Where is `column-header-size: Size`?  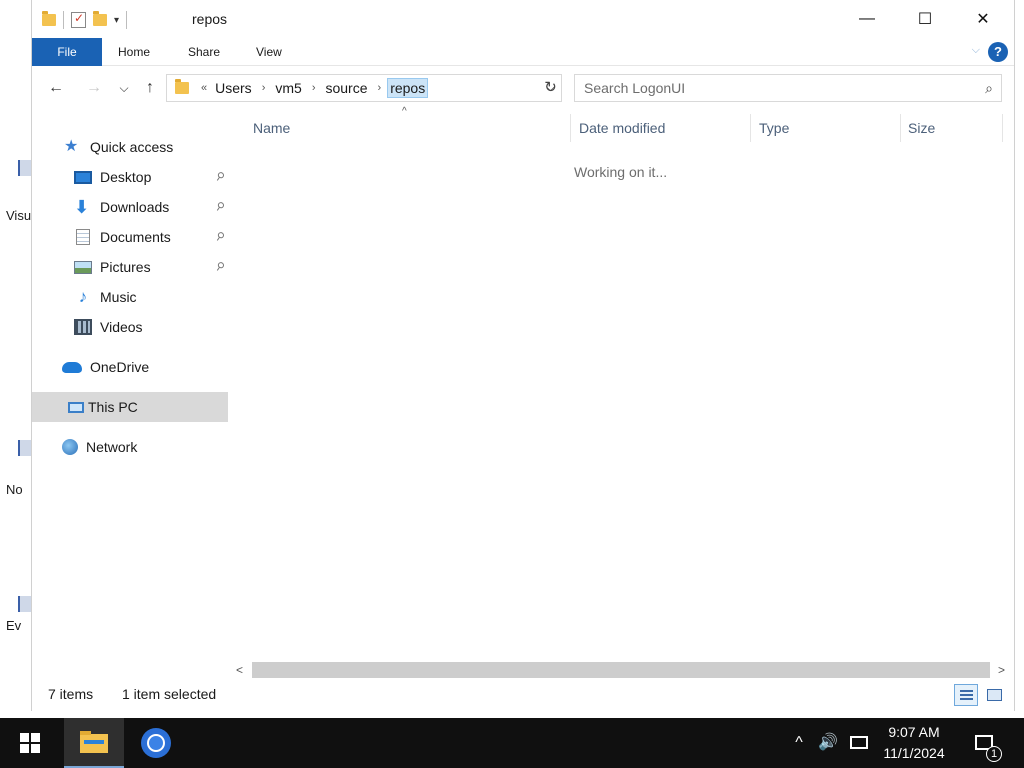
column-header-size: Size is located at coordinates (921, 128).